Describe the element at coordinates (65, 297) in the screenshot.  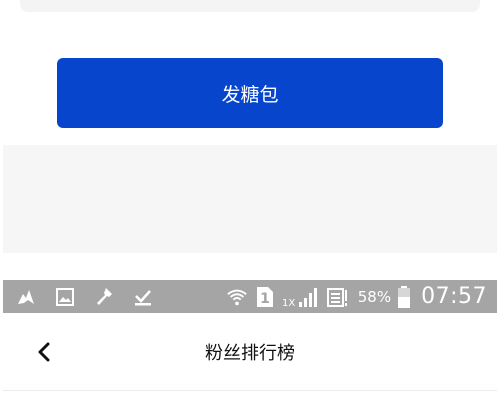
I see `image-notification-icon` at that location.